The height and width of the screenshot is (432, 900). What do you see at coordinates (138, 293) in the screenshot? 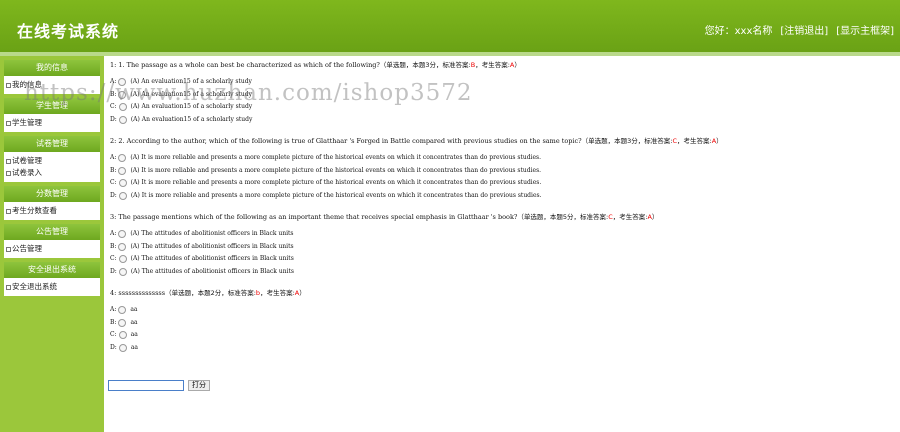
I see `question-text: 4: ssssssssssssss` at bounding box center [138, 293].